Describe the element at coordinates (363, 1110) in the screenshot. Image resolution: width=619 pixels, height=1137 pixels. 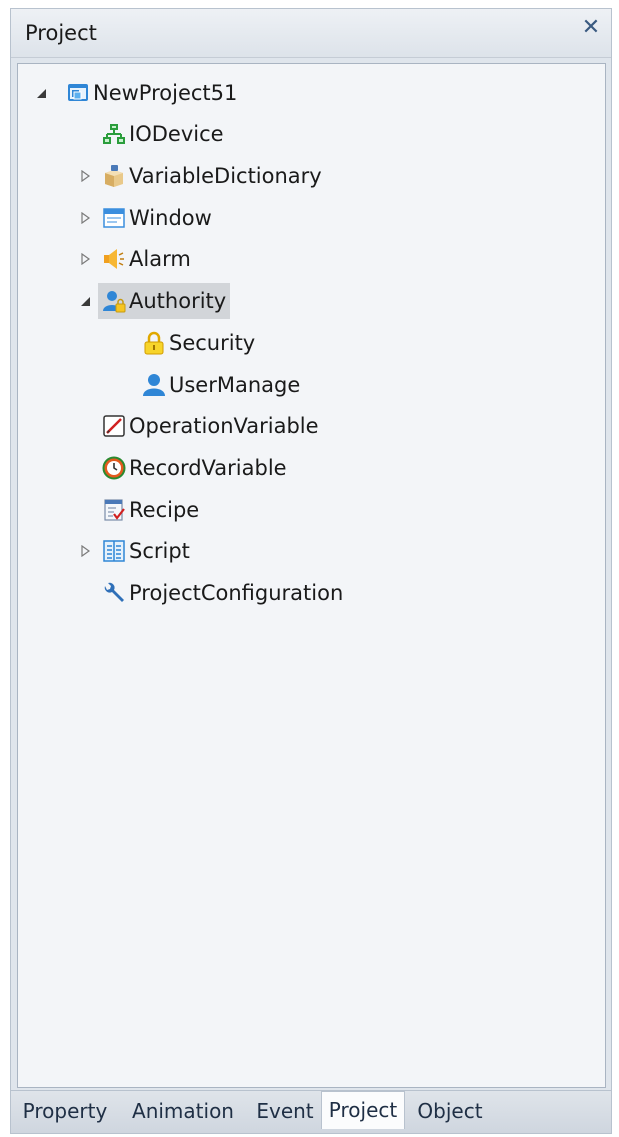
I see `tab-project: Project` at that location.